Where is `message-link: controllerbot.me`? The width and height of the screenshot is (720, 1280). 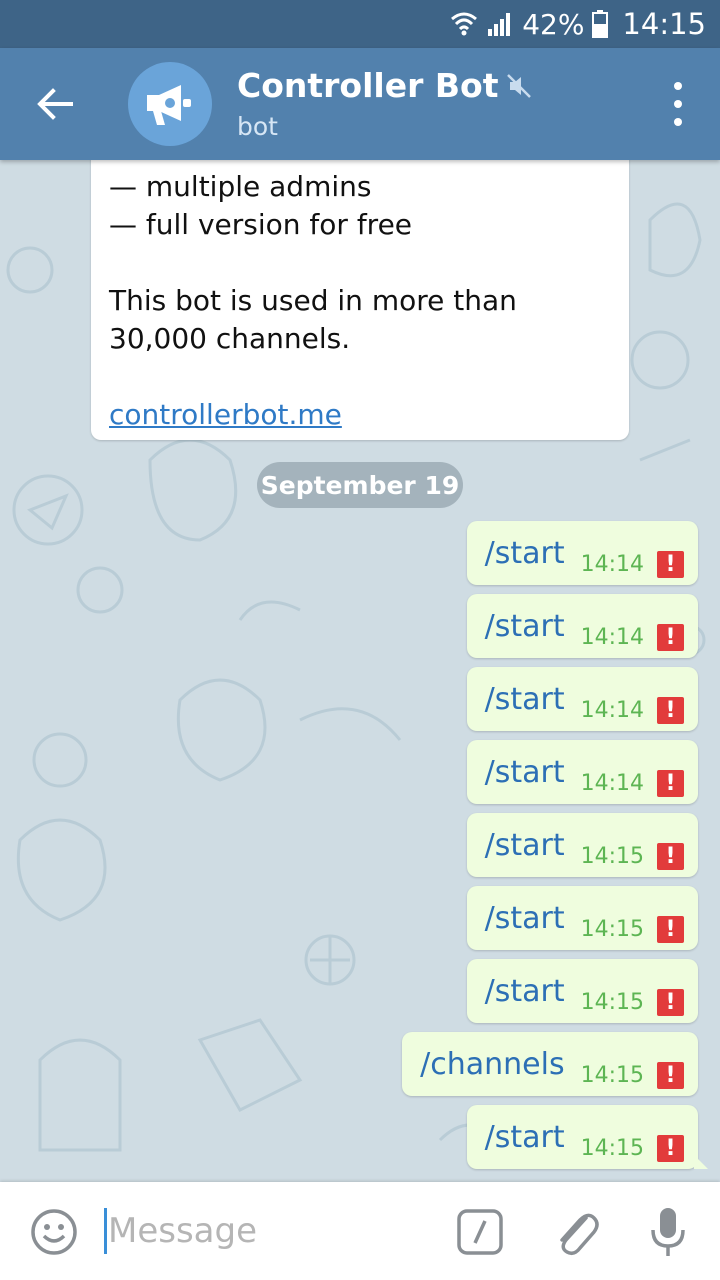
message-link: controllerbot.me is located at coordinates (225, 414).